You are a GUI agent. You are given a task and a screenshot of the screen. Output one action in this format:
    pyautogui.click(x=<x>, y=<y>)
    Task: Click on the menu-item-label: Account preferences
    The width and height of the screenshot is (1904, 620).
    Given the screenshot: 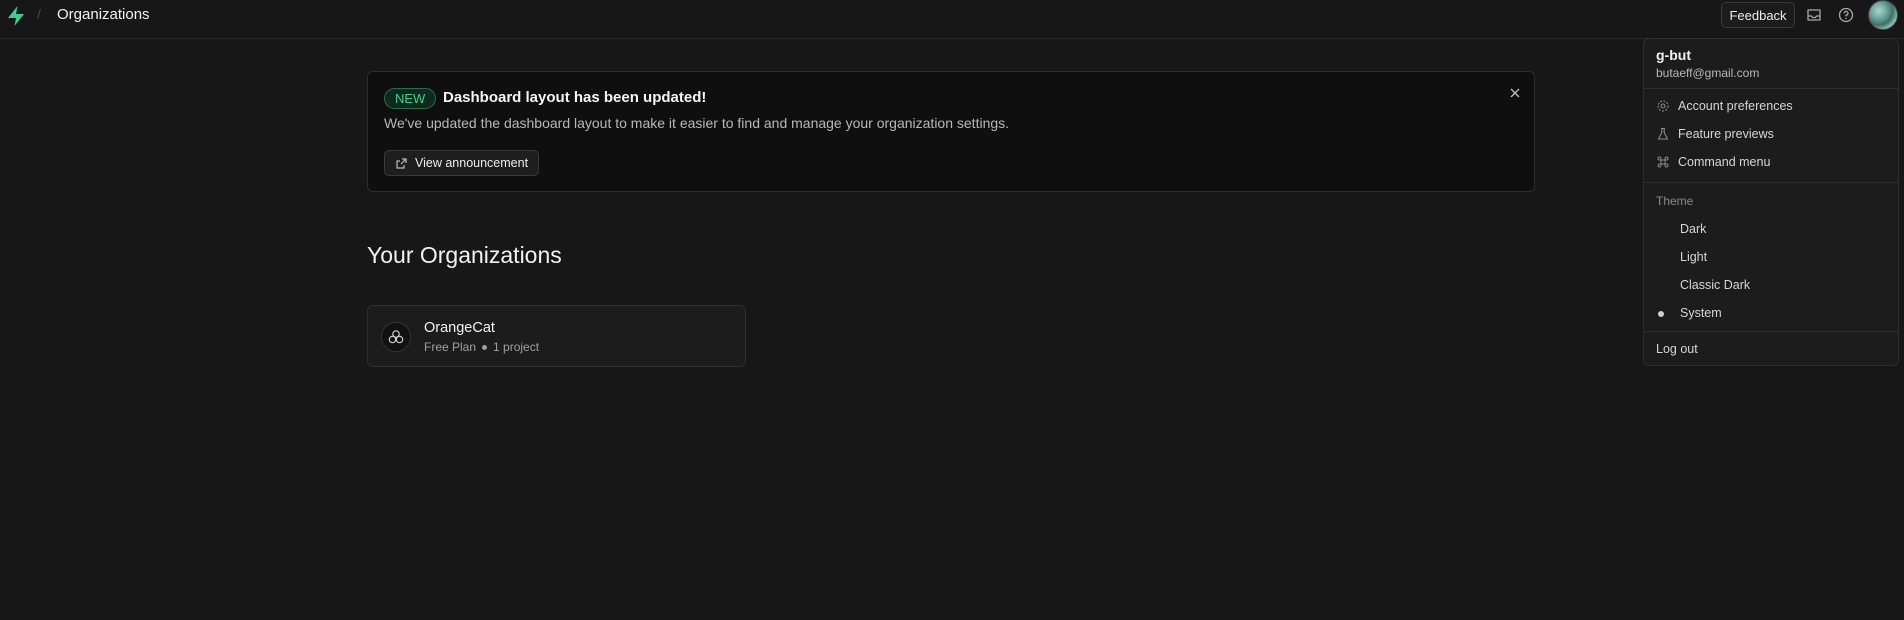 What is the action you would take?
    pyautogui.click(x=1735, y=106)
    